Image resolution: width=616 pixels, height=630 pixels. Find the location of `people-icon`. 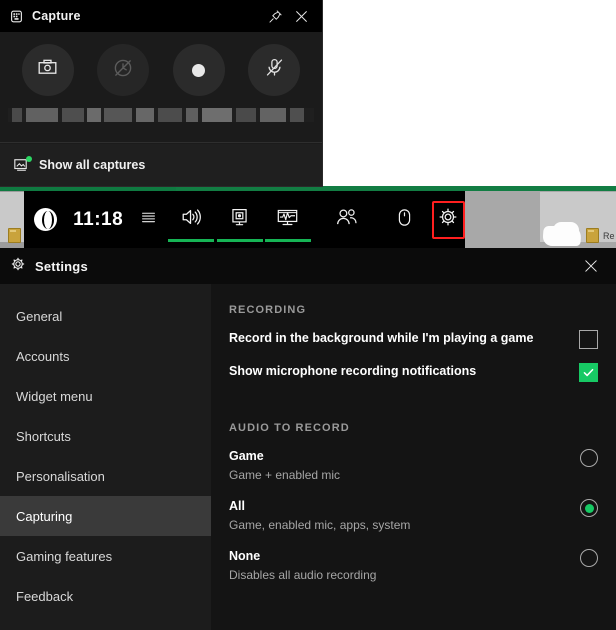

people-icon is located at coordinates (346, 219).